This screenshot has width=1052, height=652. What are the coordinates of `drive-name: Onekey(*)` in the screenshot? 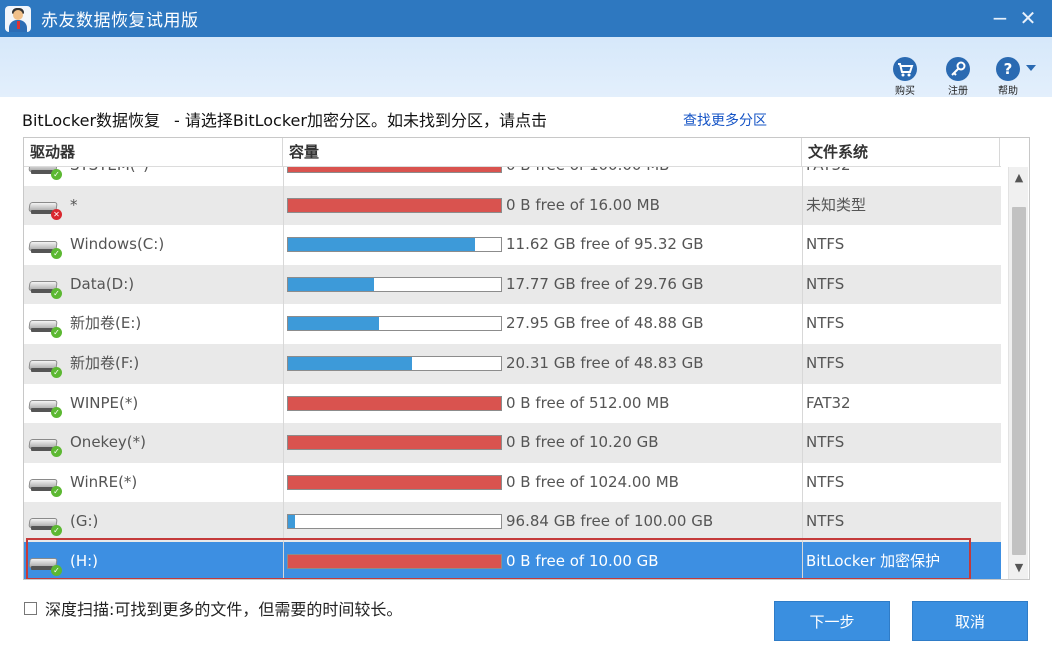 It's located at (108, 442).